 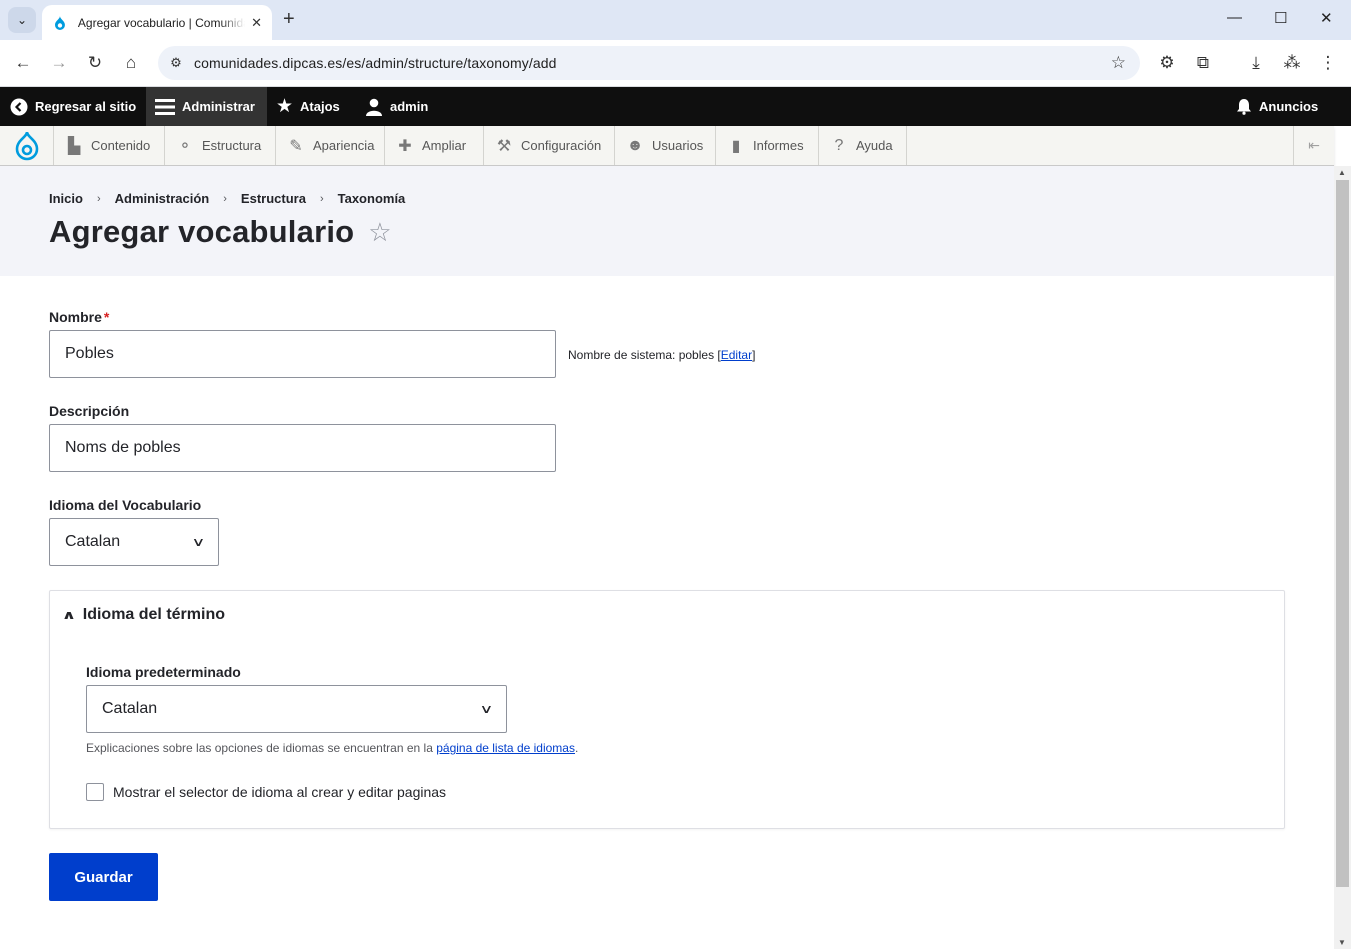 What do you see at coordinates (643, 355) in the screenshot?
I see `machine-name-text: Nombre de sistema: pobles` at bounding box center [643, 355].